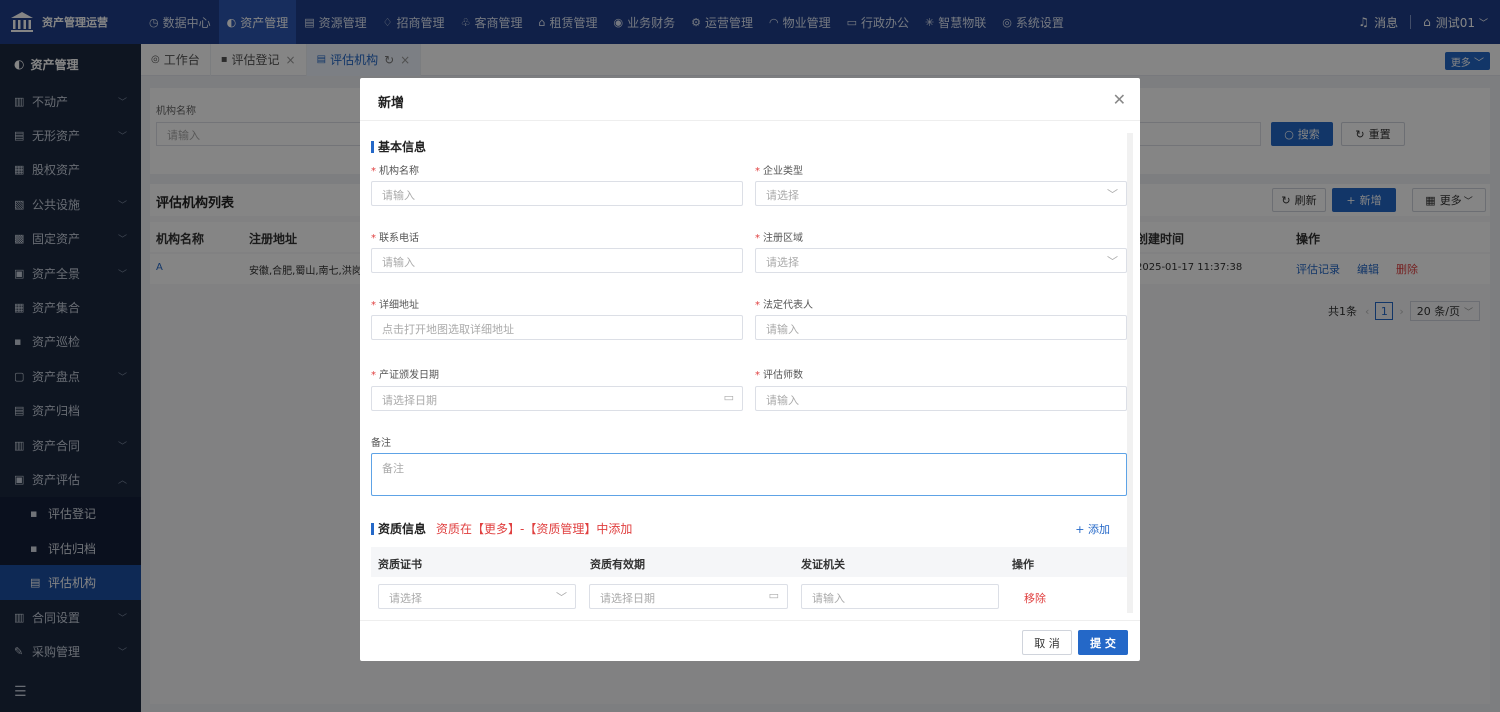 This screenshot has width=1500, height=712. What do you see at coordinates (1119, 99) in the screenshot?
I see `close-icon: ✕` at bounding box center [1119, 99].